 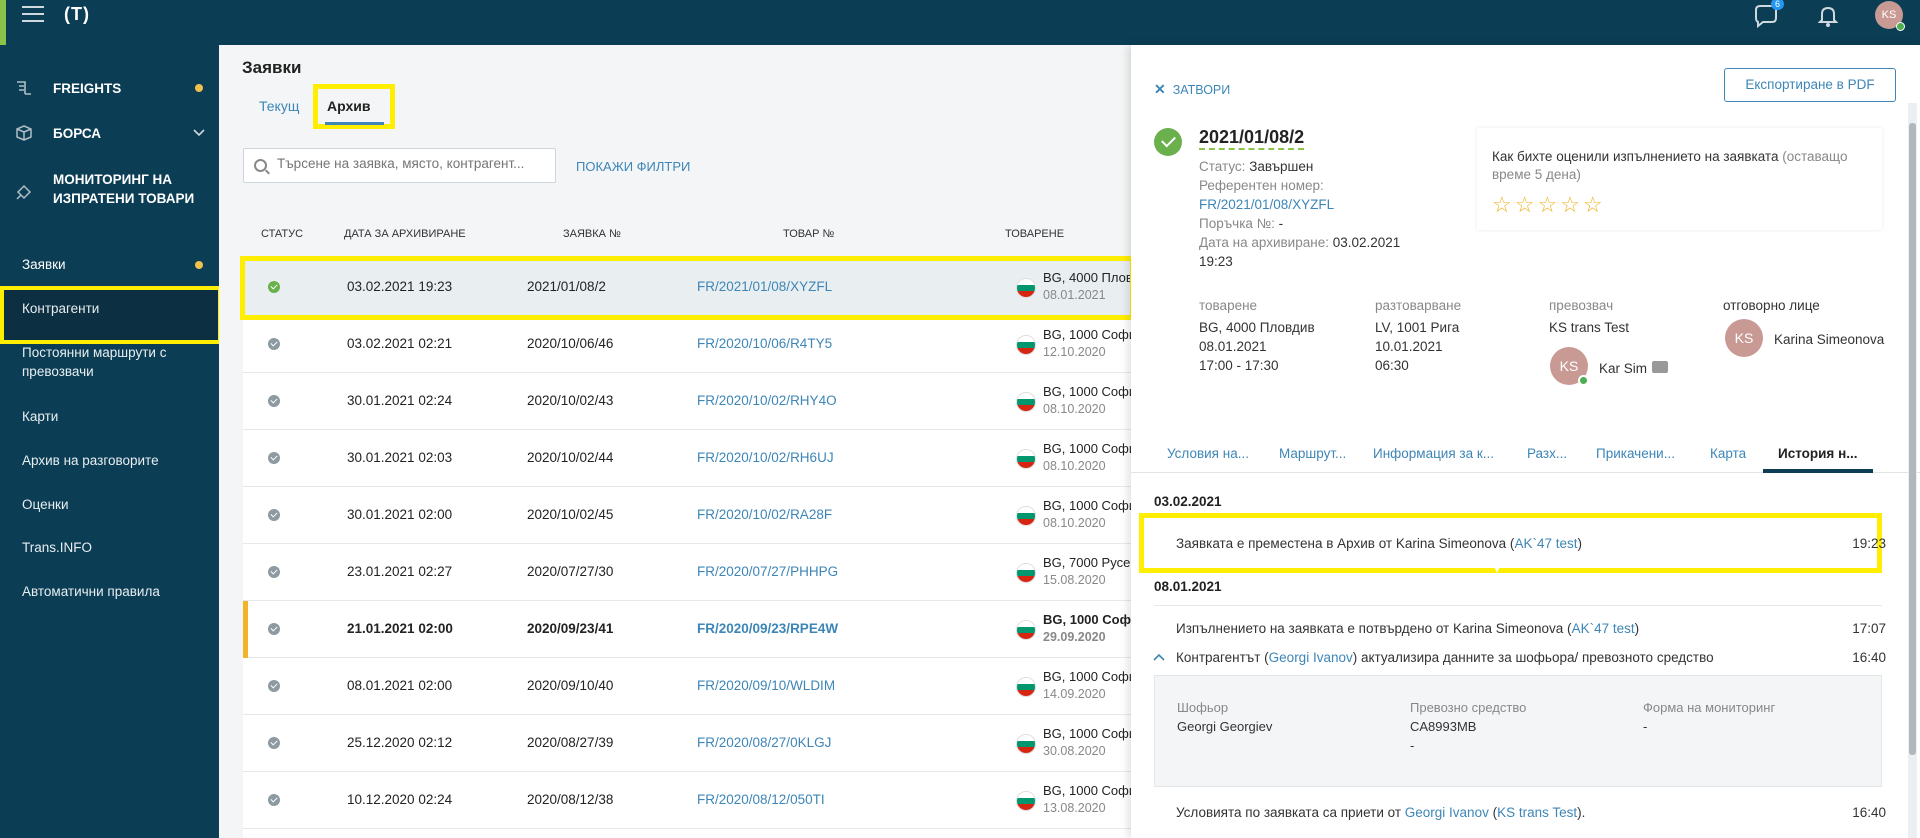 I want to click on sidebar-item-auto-rules: Автоматични правила, so click(x=91, y=591).